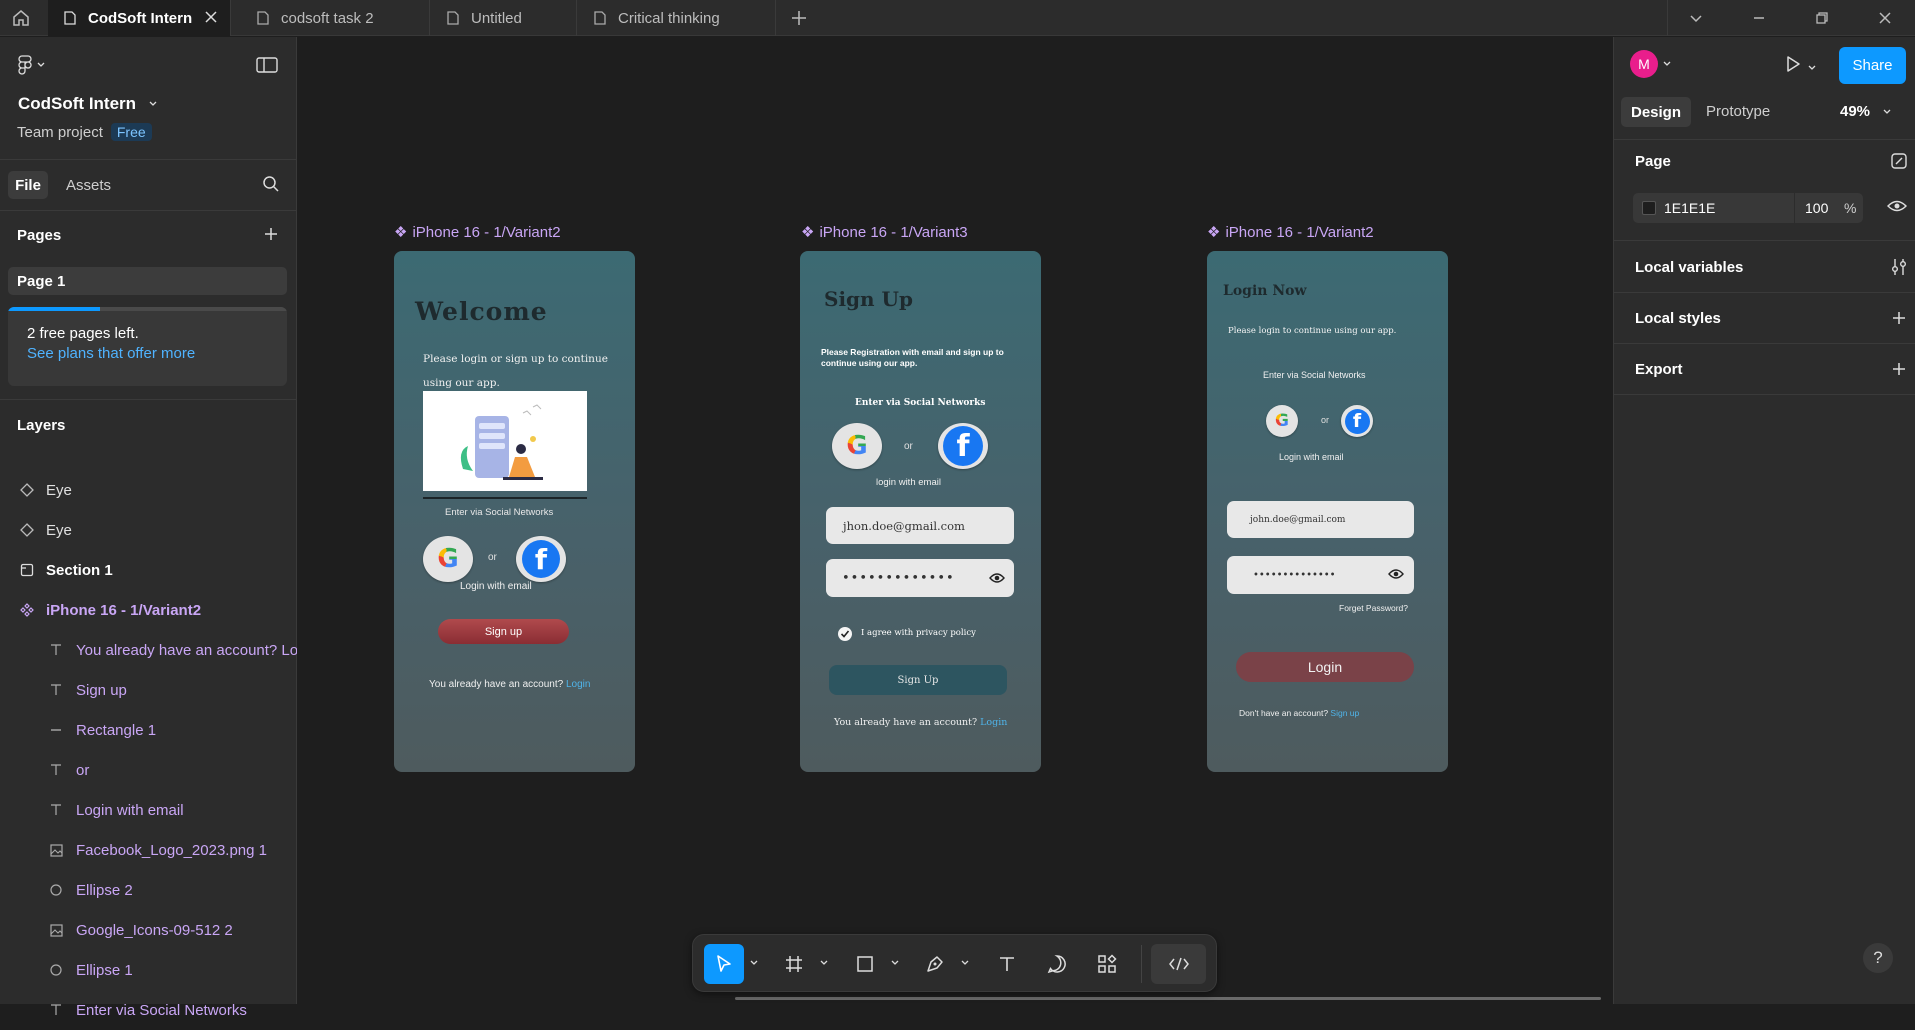 This screenshot has height=1030, width=1915. Describe the element at coordinates (88, 104) in the screenshot. I see `file-name-dropdown: CodSoft Intern` at that location.